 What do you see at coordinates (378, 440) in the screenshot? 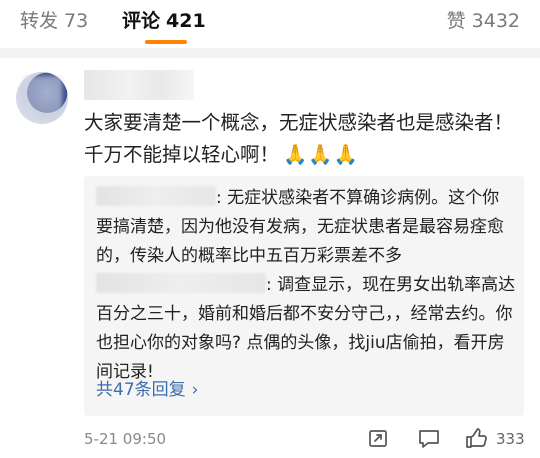
I see `share-icon` at bounding box center [378, 440].